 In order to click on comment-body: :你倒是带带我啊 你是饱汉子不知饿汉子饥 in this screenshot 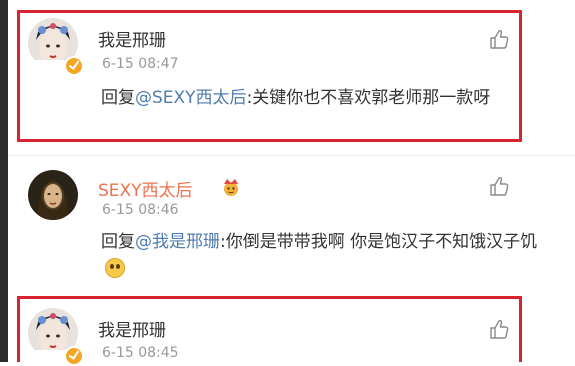, I will do `click(379, 242)`.